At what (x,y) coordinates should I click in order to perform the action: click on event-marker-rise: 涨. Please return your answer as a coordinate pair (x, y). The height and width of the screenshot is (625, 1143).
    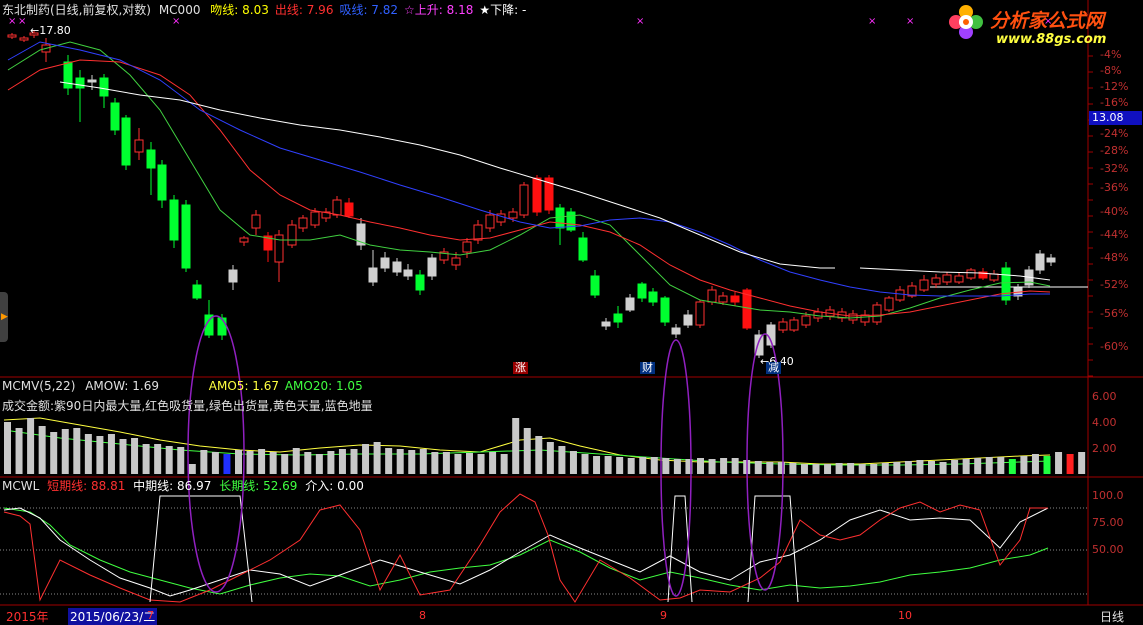
    Looking at the image, I should click on (520, 368).